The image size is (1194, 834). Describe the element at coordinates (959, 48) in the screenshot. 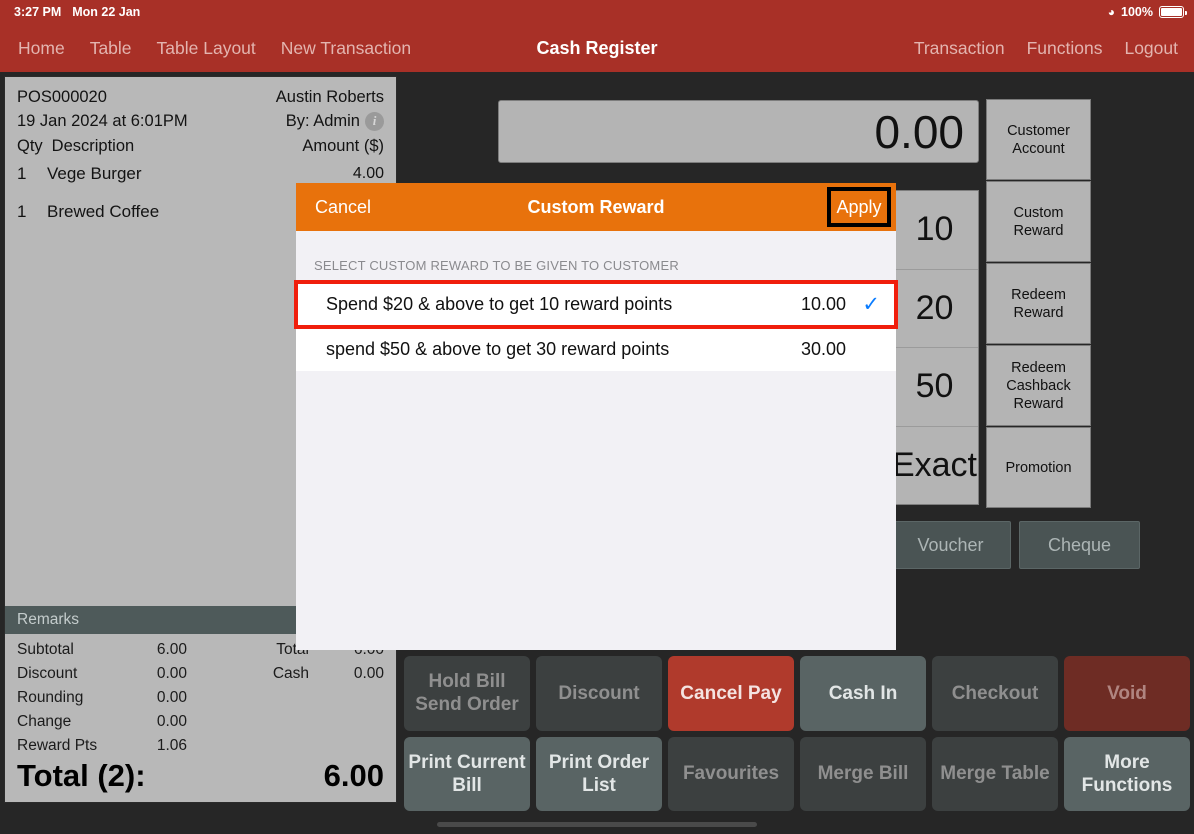

I see `nav-transaction: Transaction` at that location.